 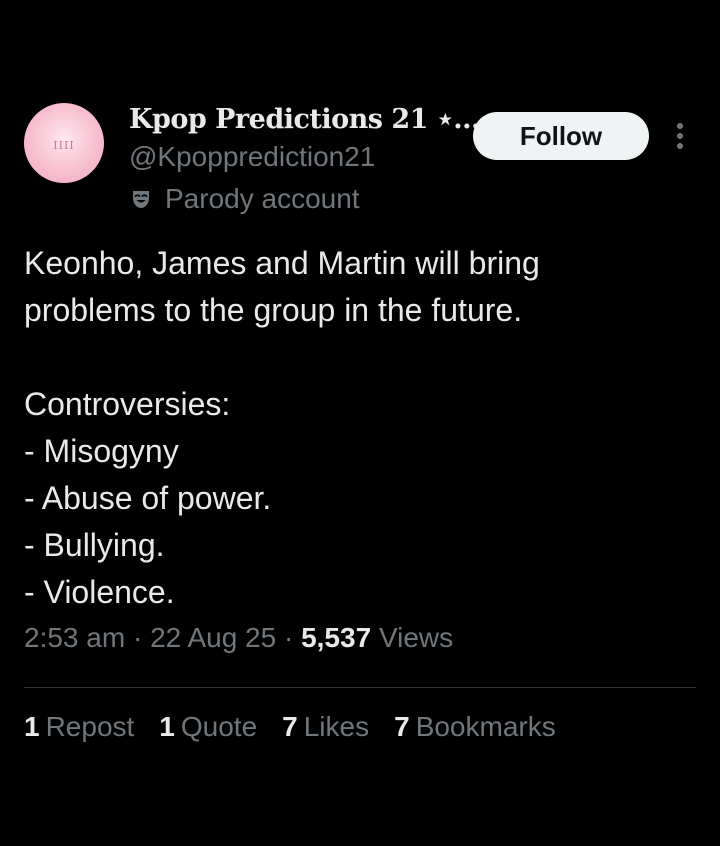 I want to click on tweet-meta: 2:53 am · 22 Aug 25 · 5,537 Views, so click(x=238, y=638).